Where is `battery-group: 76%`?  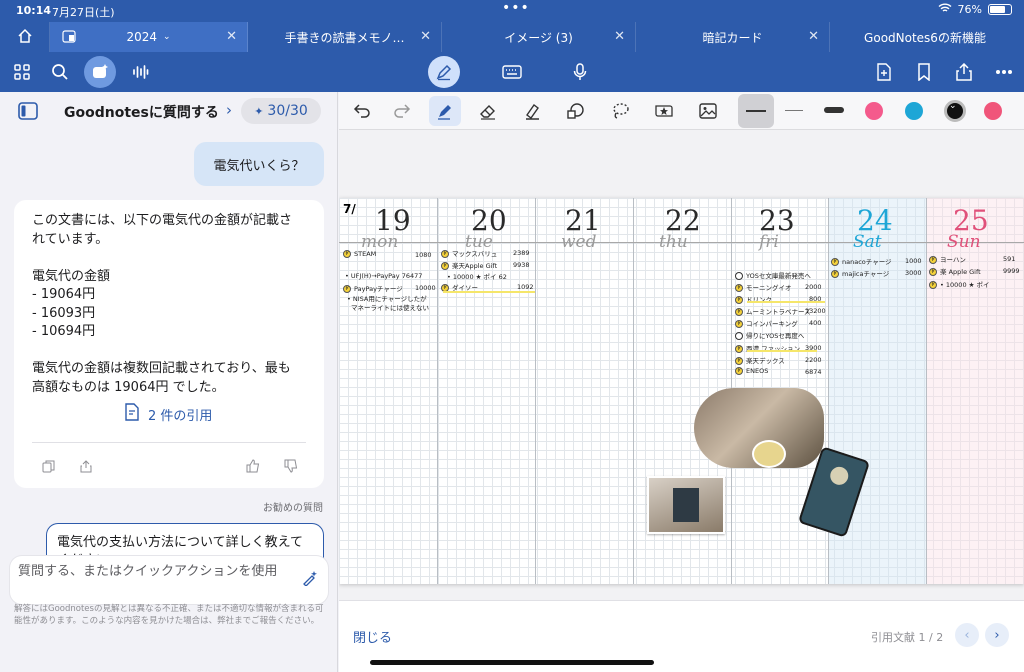 battery-group: 76% is located at coordinates (975, 9).